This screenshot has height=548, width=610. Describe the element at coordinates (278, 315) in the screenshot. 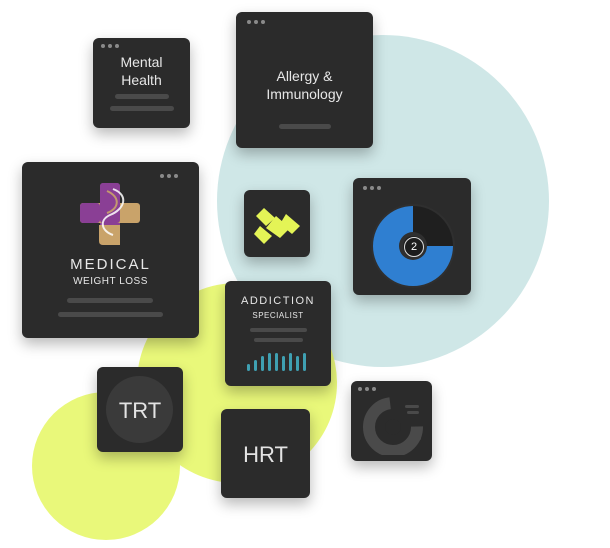

I see `addiction-subtitle: SPECIALIST` at that location.